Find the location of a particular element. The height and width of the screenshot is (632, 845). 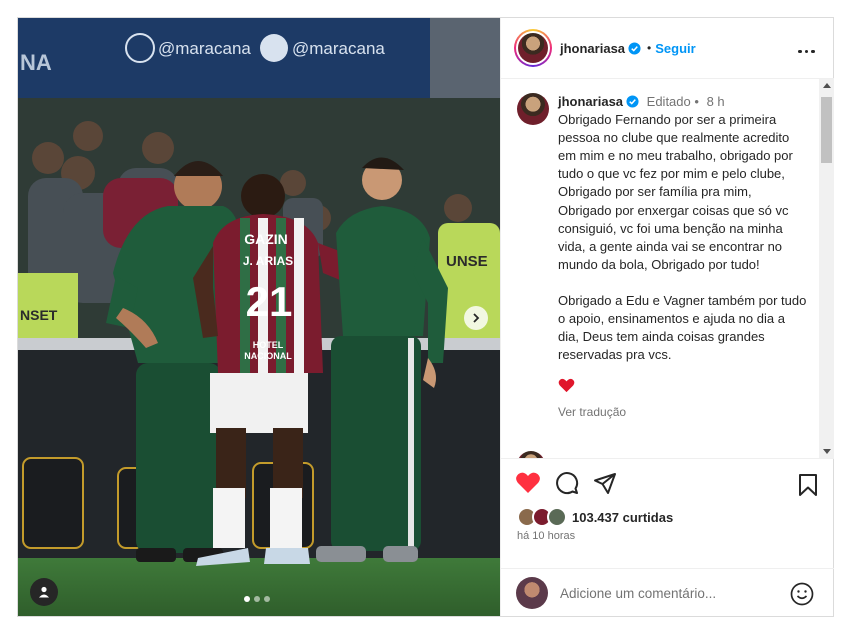

emoji-icon is located at coordinates (802, 594).